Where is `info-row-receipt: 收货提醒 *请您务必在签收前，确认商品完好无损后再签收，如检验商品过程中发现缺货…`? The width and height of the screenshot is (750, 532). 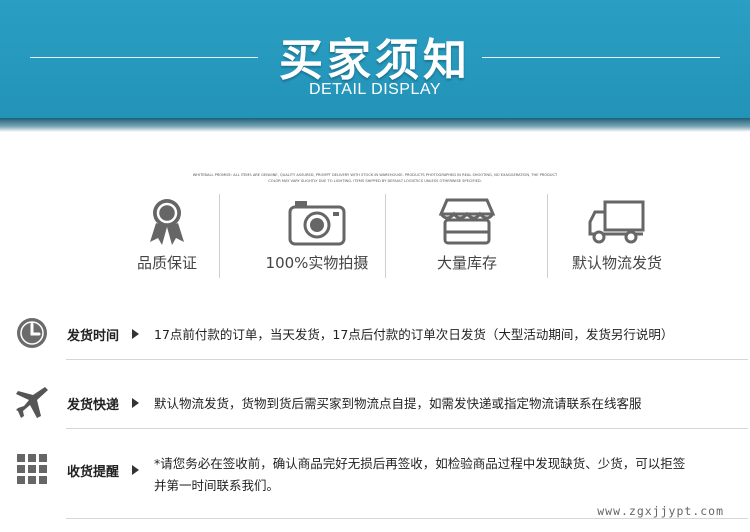
info-row-receipt: 收货提醒 *请您务必在签收前，确认商品完好无损后再签收，如检验商品过程中发现缺货… is located at coordinates (381, 478).